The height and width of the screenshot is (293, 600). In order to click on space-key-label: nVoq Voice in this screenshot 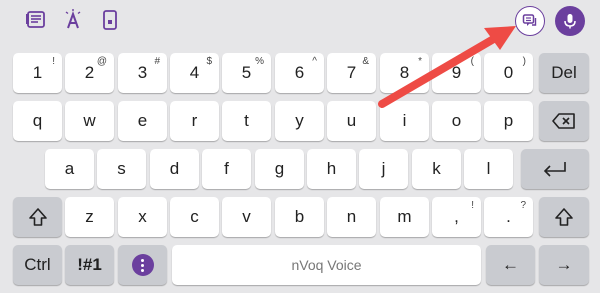, I will do `click(326, 265)`.